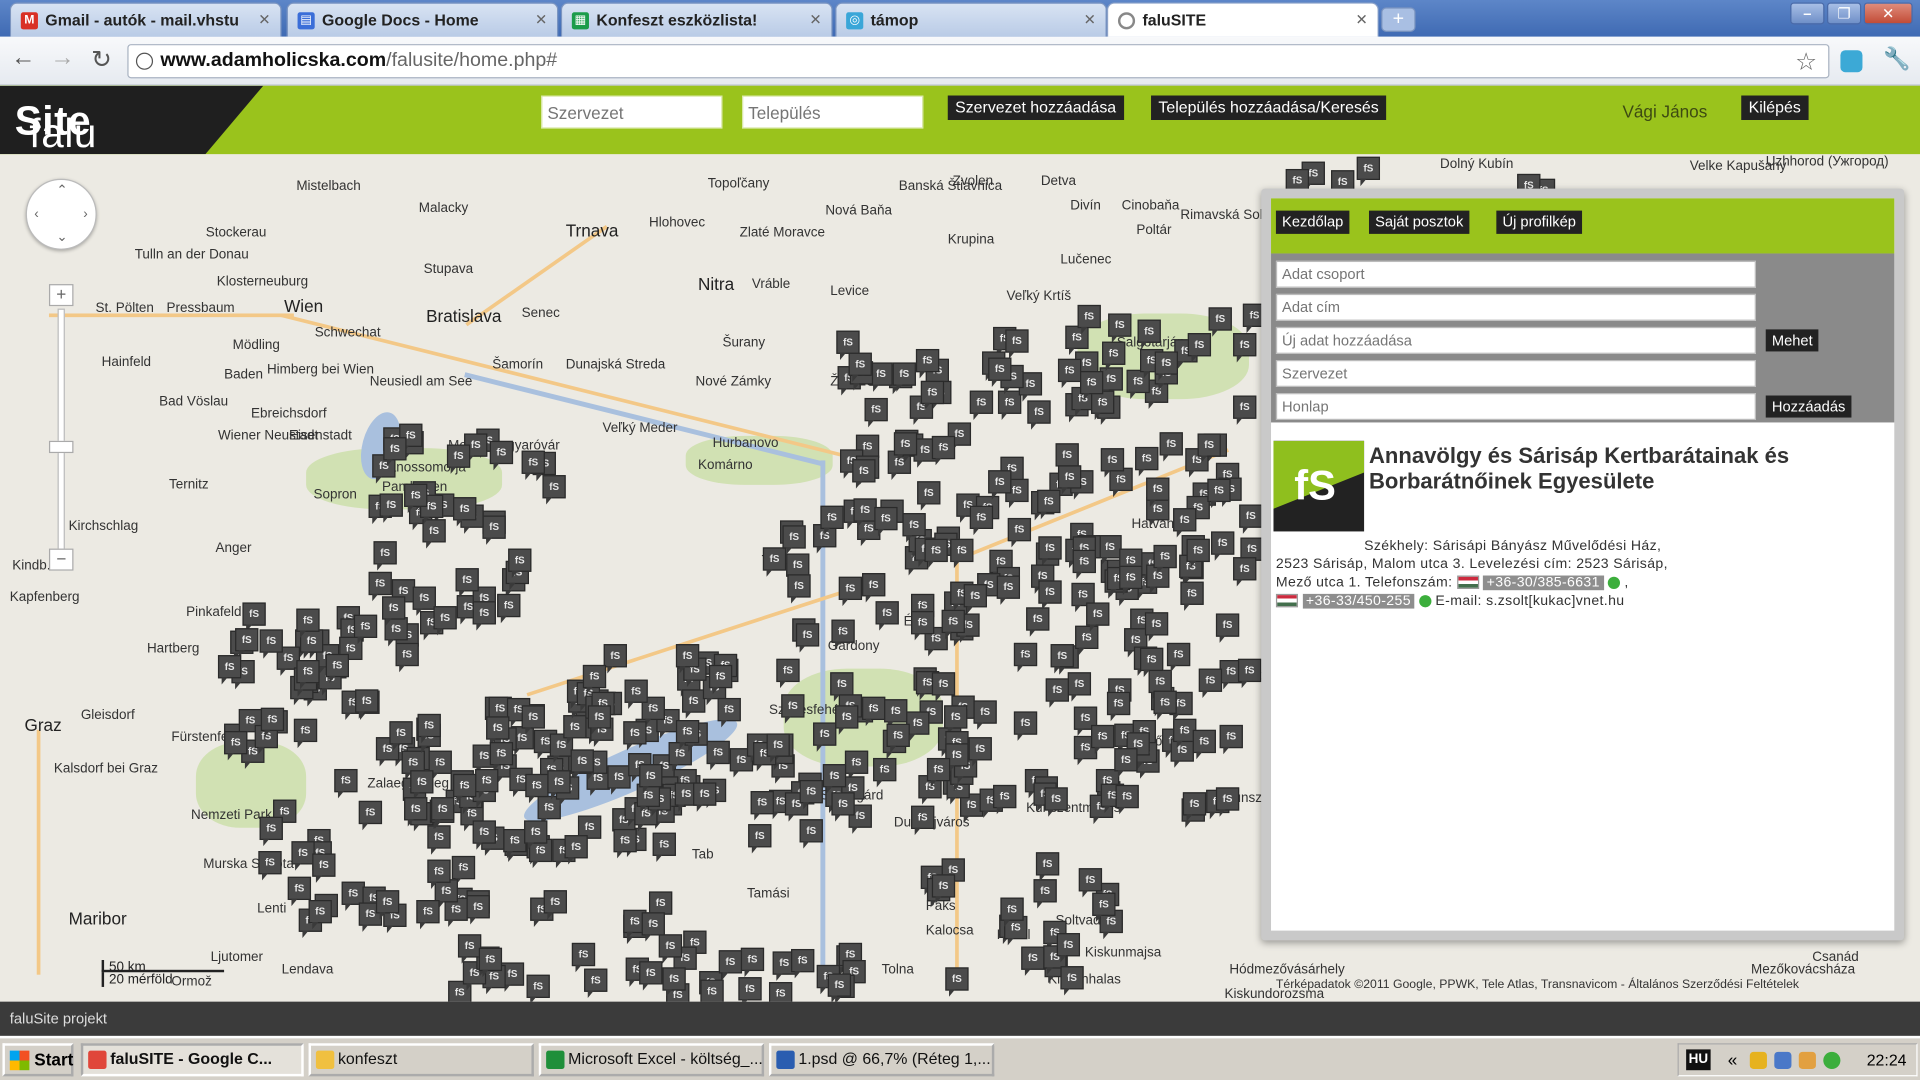 Image resolution: width=1920 pixels, height=1080 pixels. Describe the element at coordinates (102, 59) in the screenshot. I see `reload-icon: ↻` at that location.